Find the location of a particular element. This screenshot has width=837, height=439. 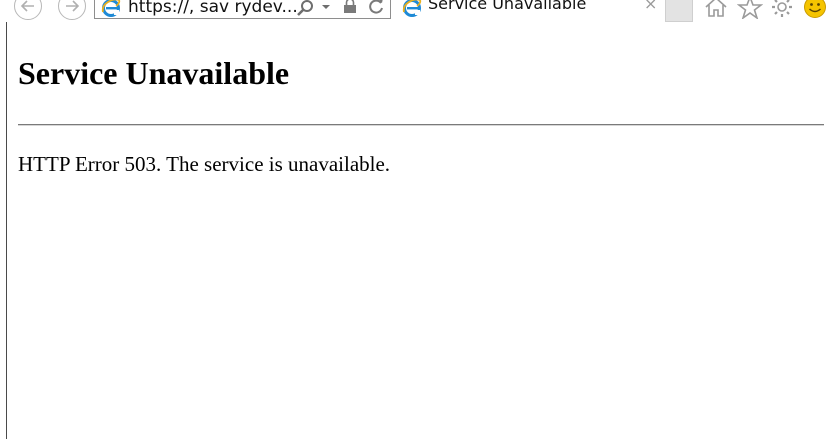

ie-logo-icon is located at coordinates (111, 8).